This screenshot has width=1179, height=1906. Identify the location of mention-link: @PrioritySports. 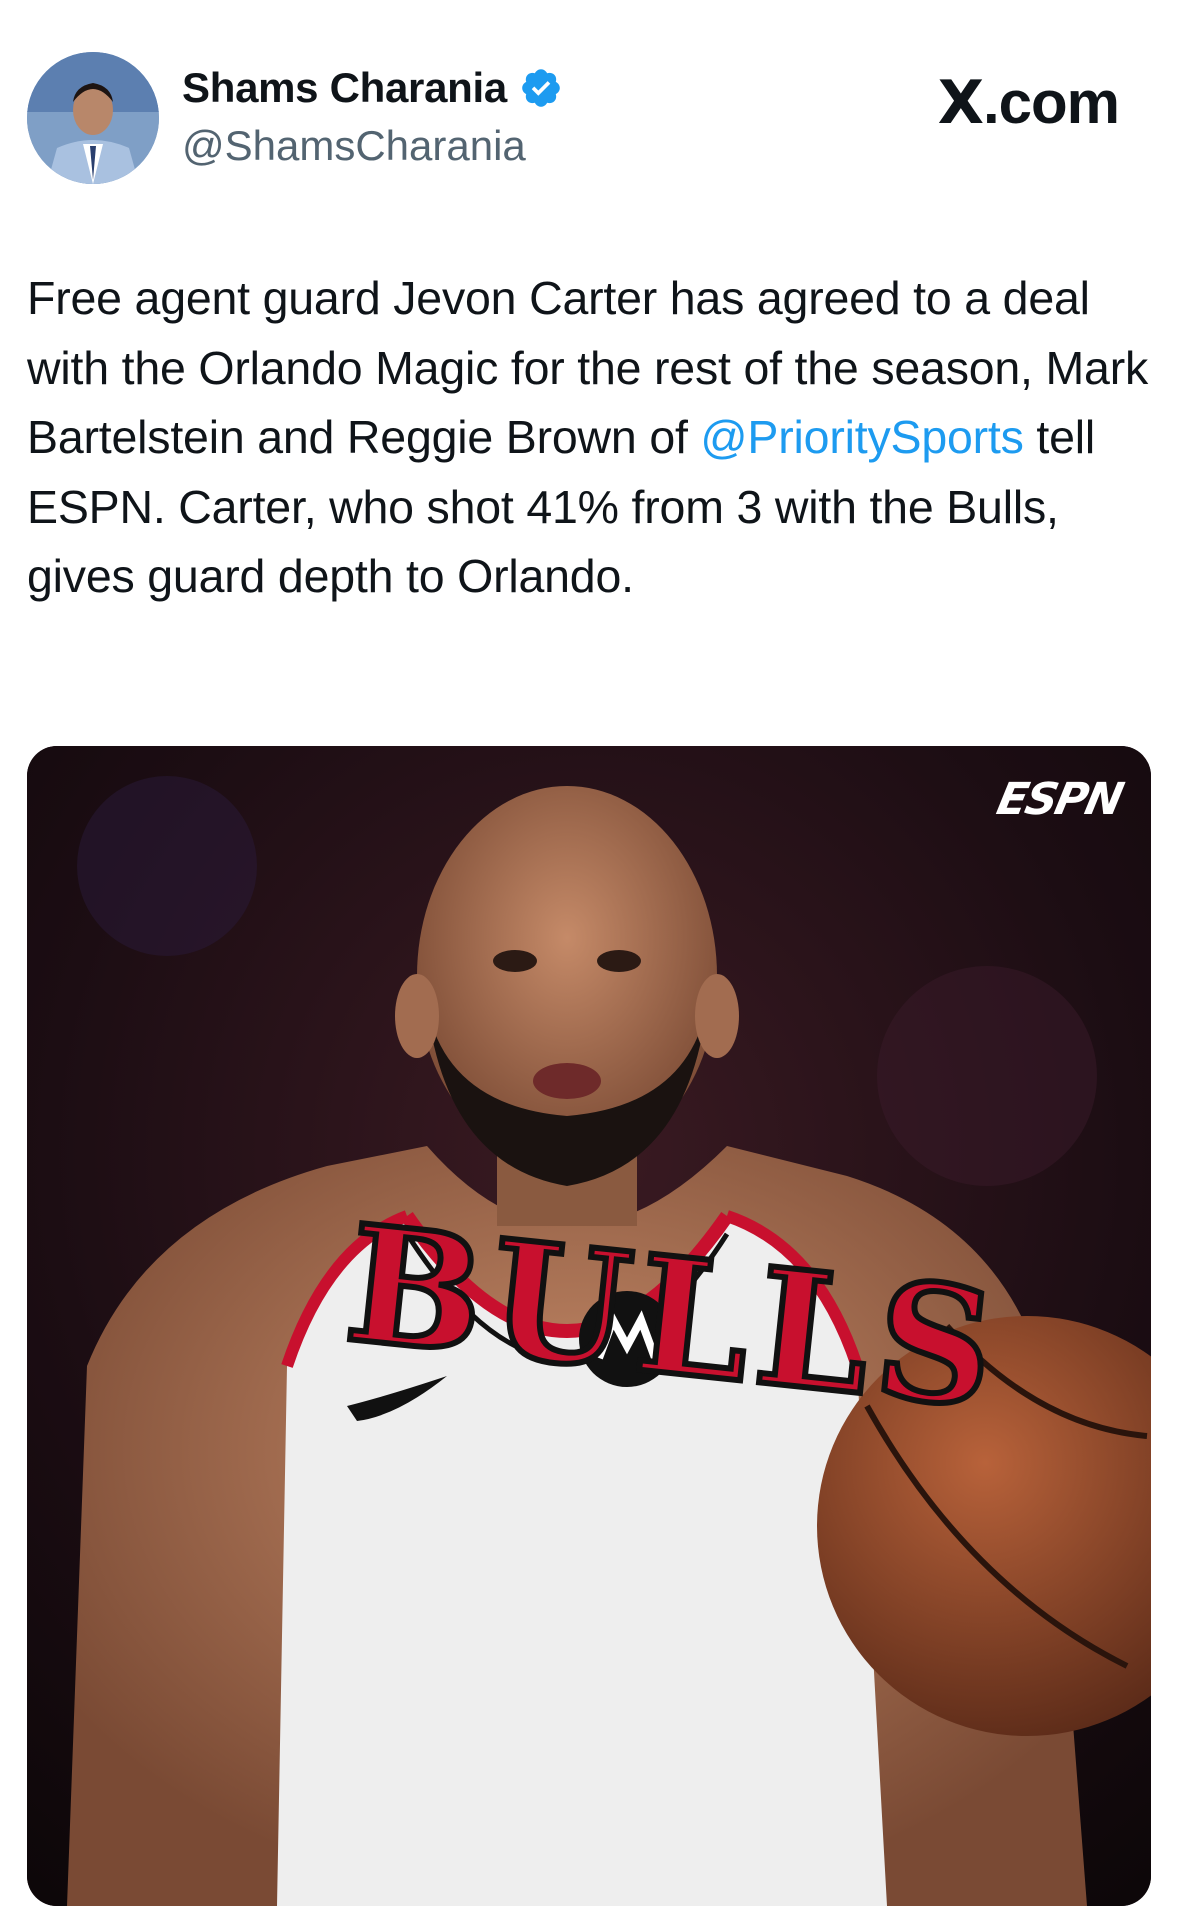
(861, 437).